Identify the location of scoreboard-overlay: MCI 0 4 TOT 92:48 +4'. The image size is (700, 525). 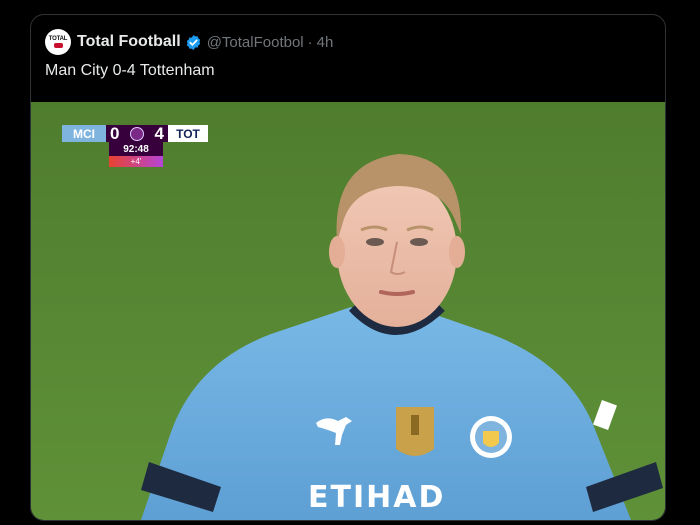
(137, 147).